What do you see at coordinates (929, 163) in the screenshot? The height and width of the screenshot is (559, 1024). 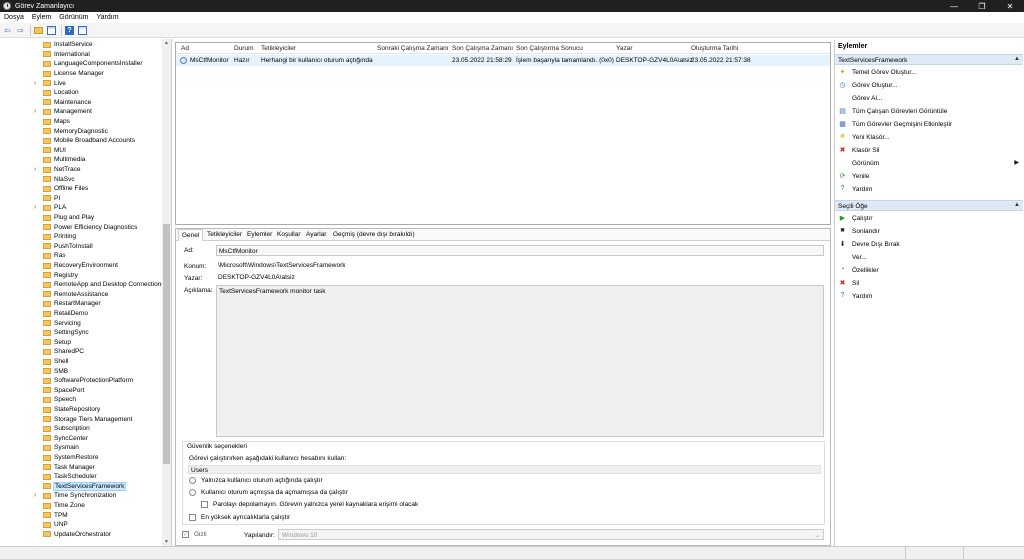 I see `action-item: Görünüm ▶` at bounding box center [929, 163].